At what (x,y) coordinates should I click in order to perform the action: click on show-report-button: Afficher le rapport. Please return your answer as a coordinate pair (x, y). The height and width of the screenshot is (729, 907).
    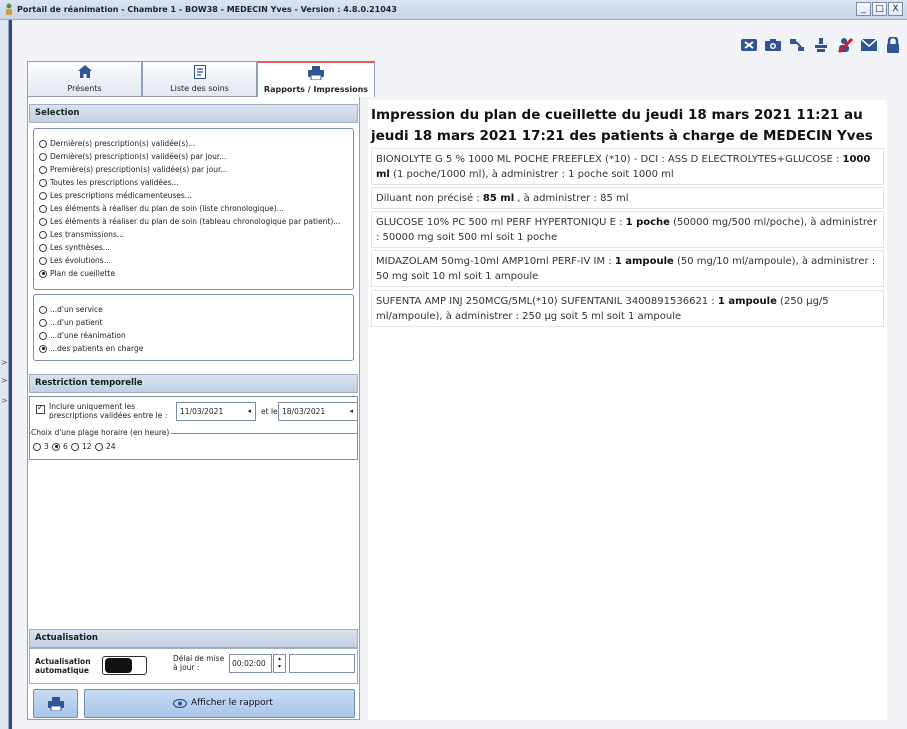
    Looking at the image, I should click on (219, 703).